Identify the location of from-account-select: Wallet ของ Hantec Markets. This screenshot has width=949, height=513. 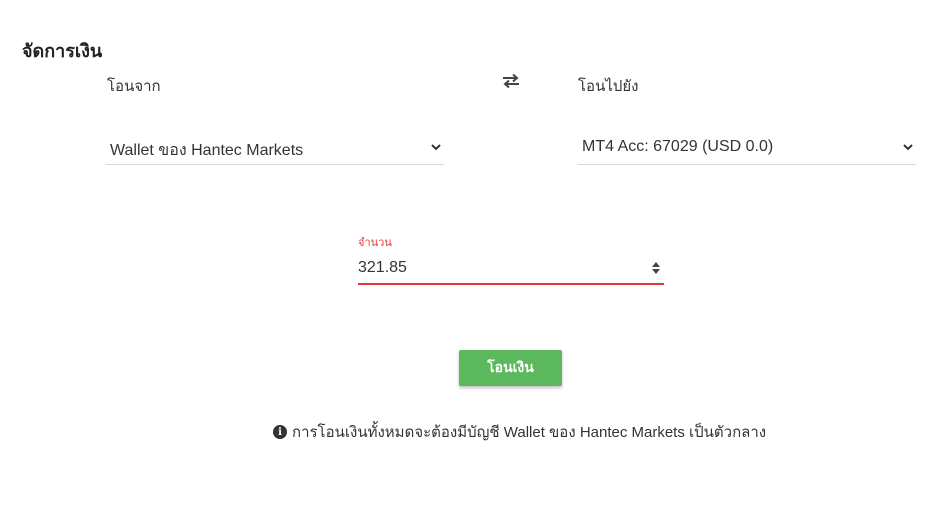
(275, 147).